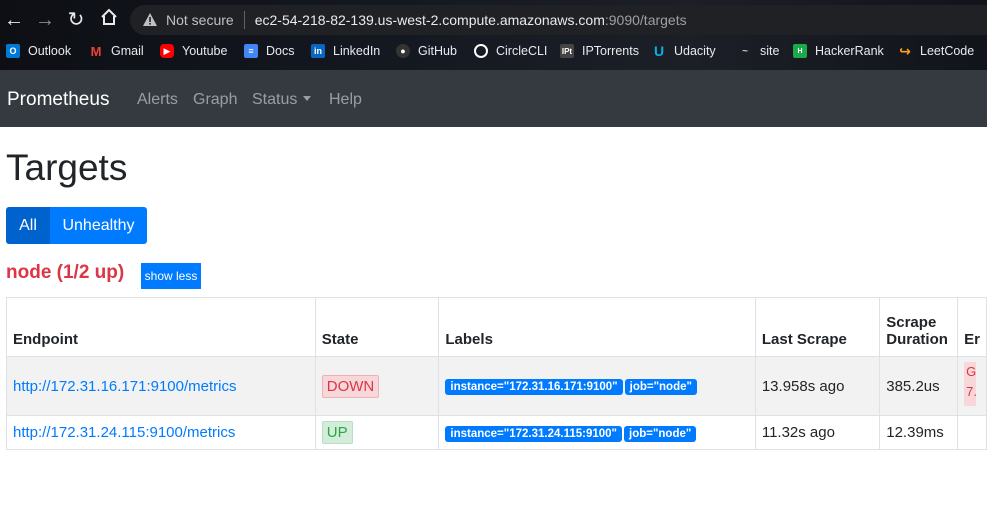 This screenshot has height=508, width=987. Describe the element at coordinates (167, 51) in the screenshot. I see `youtube-icon: ▶` at that location.